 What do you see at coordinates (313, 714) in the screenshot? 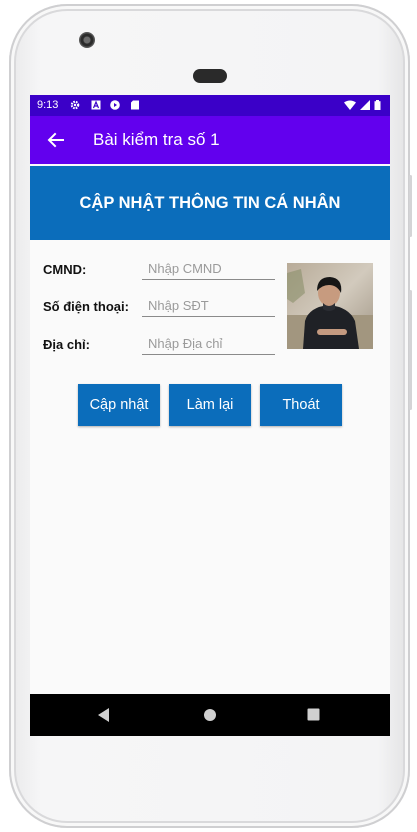
I see `recents-square-icon` at bounding box center [313, 714].